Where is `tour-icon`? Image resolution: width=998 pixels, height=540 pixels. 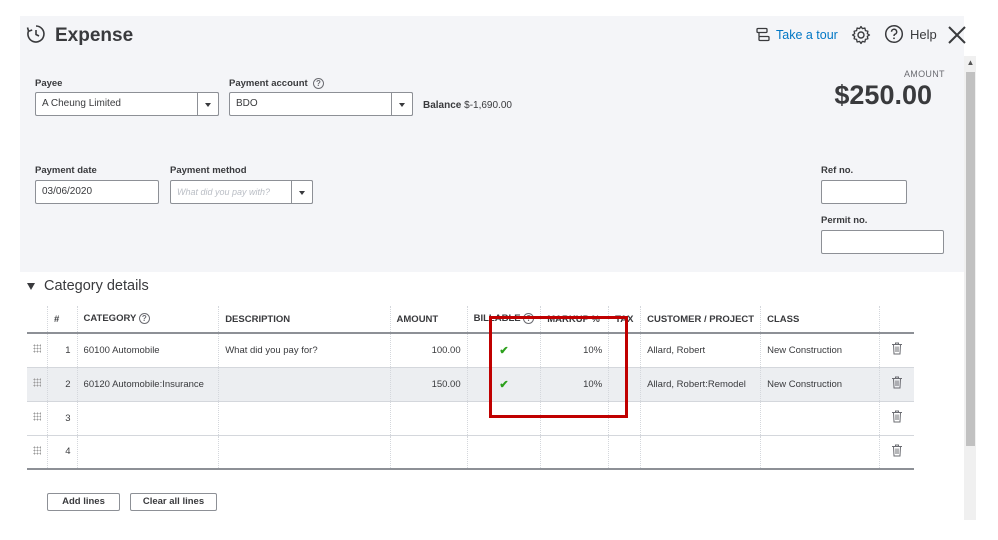 tour-icon is located at coordinates (763, 34).